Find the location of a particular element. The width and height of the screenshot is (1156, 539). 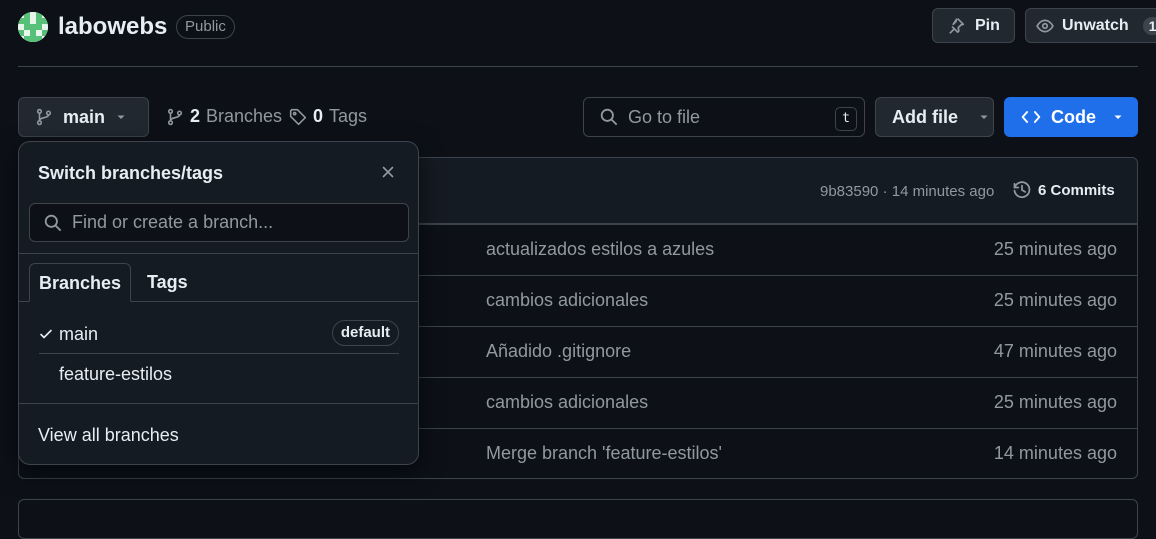

latest-commit-meta: 9b83590 · 14 minutes ago is located at coordinates (907, 191).